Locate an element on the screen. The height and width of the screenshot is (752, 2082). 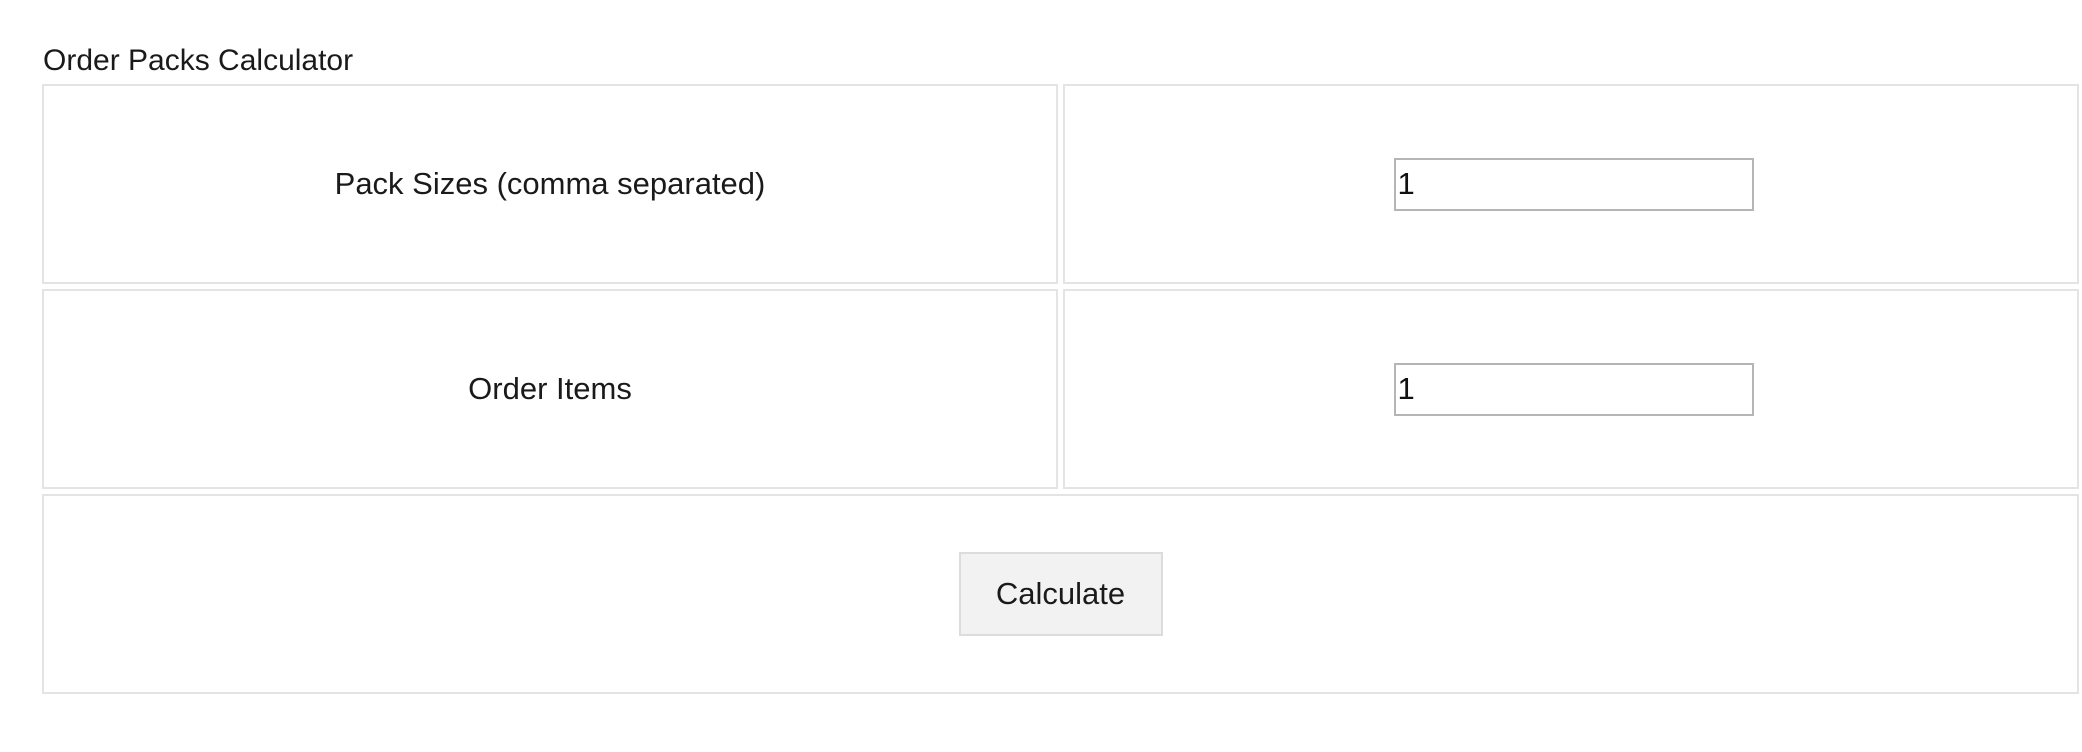
pack-sizes-input is located at coordinates (1573, 184).